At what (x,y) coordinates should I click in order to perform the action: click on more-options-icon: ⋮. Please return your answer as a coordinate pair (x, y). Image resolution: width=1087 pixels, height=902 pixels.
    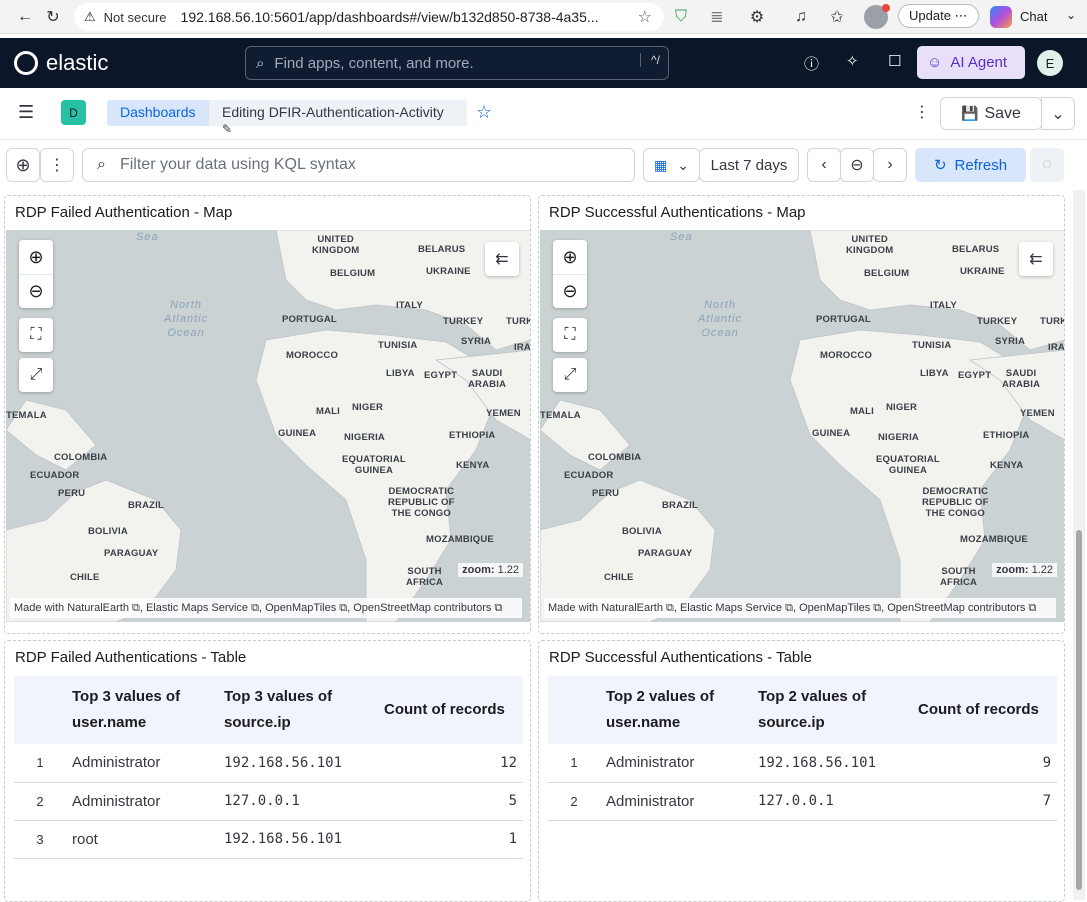
    Looking at the image, I should click on (922, 112).